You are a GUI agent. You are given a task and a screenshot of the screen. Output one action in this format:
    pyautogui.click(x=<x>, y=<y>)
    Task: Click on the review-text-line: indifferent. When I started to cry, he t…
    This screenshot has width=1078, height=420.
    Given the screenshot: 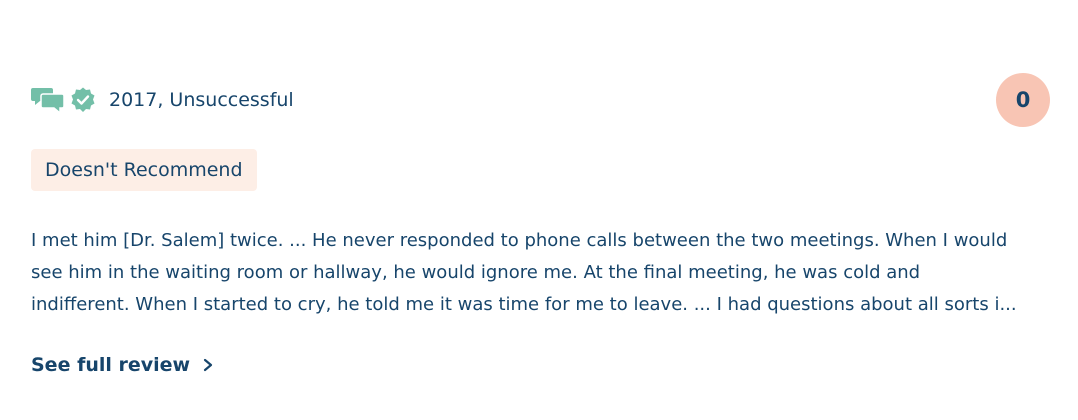 What is the action you would take?
    pyautogui.click(x=524, y=304)
    